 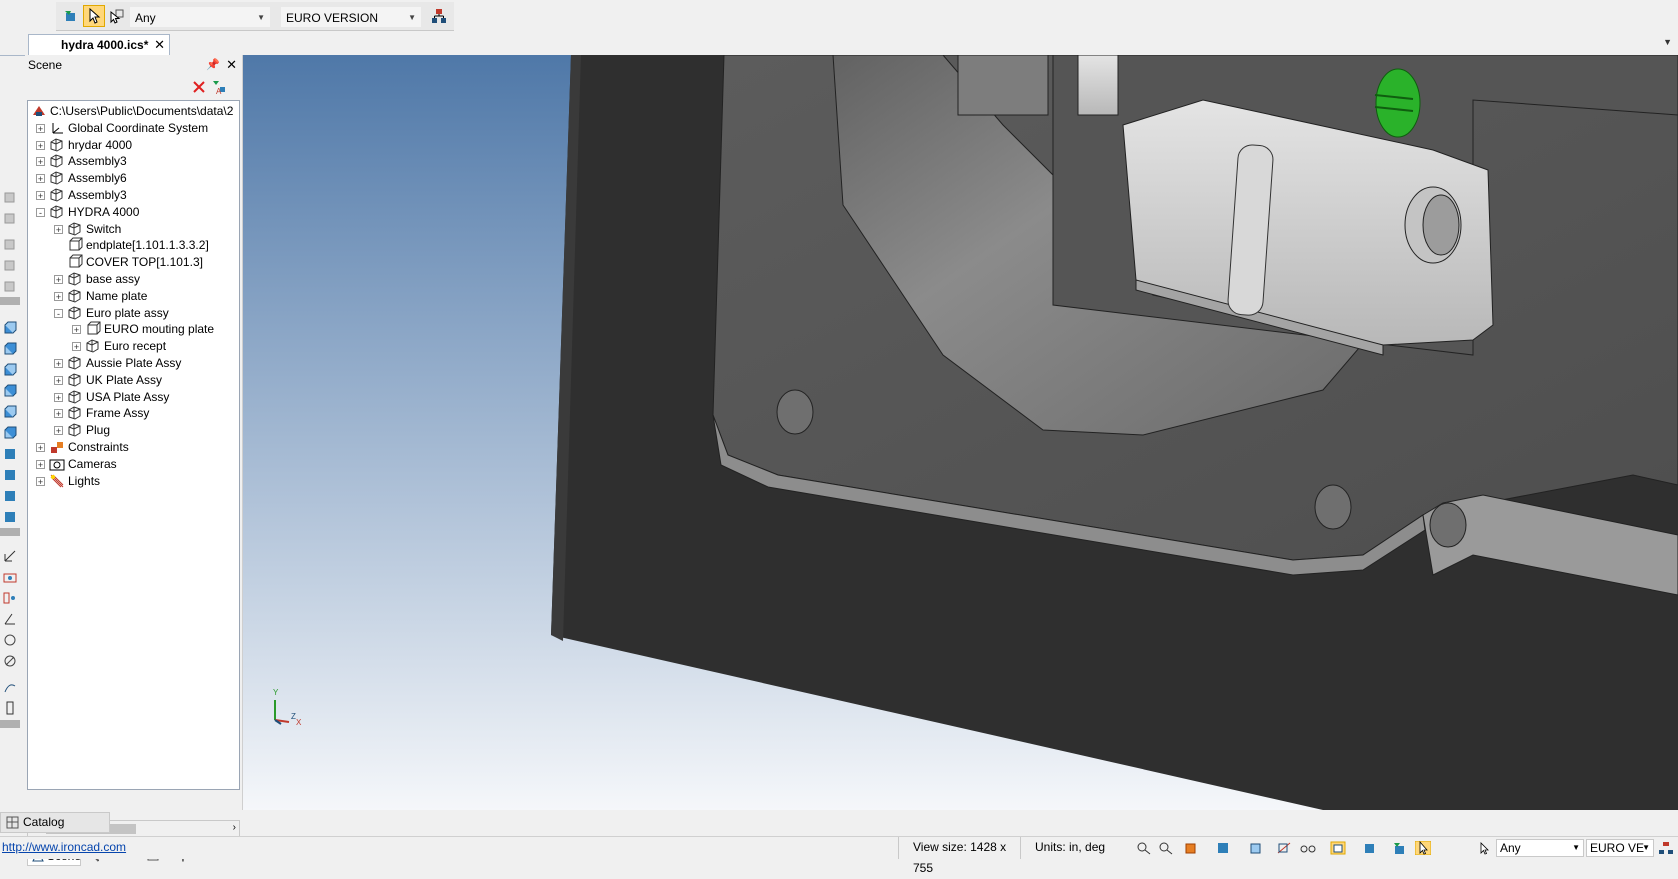 I want to click on tree-node: + base assy, so click(x=133, y=279).